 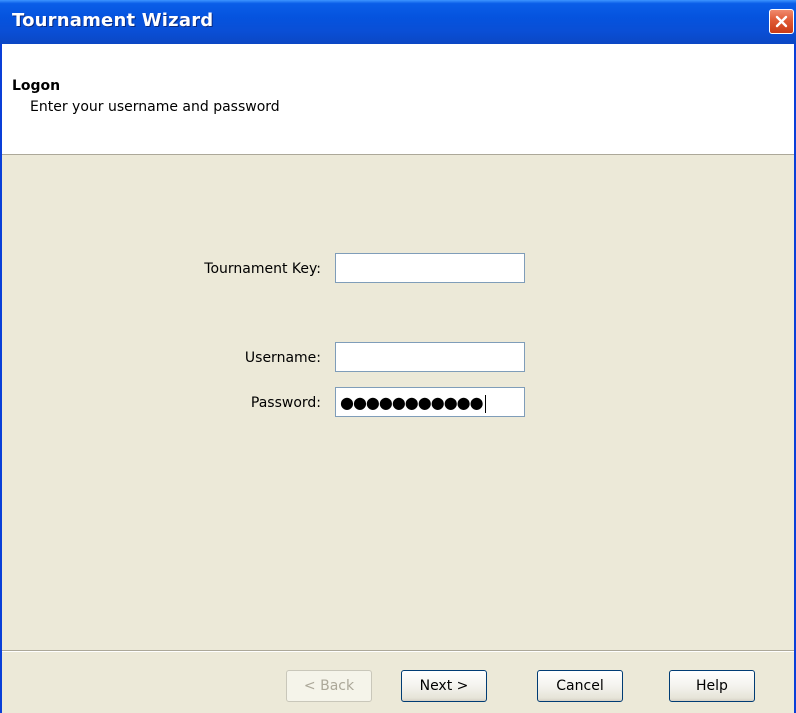 I want to click on password-label: Password:, so click(x=285, y=403).